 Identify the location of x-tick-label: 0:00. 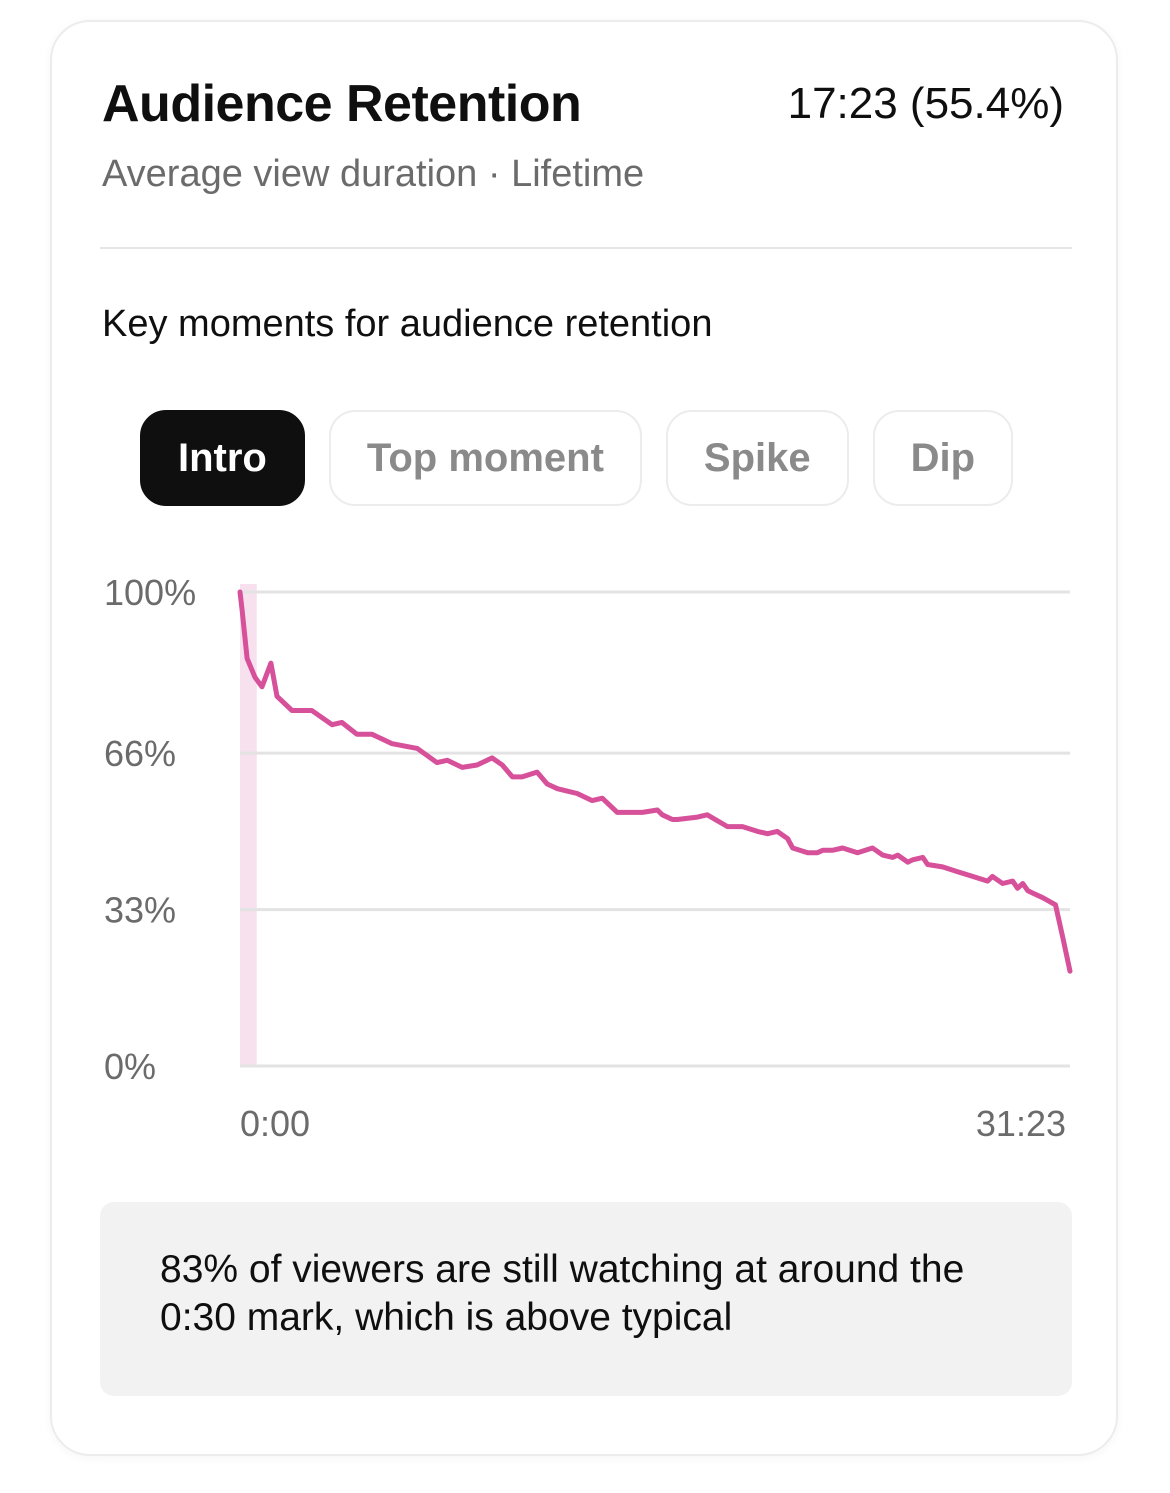
(275, 1123).